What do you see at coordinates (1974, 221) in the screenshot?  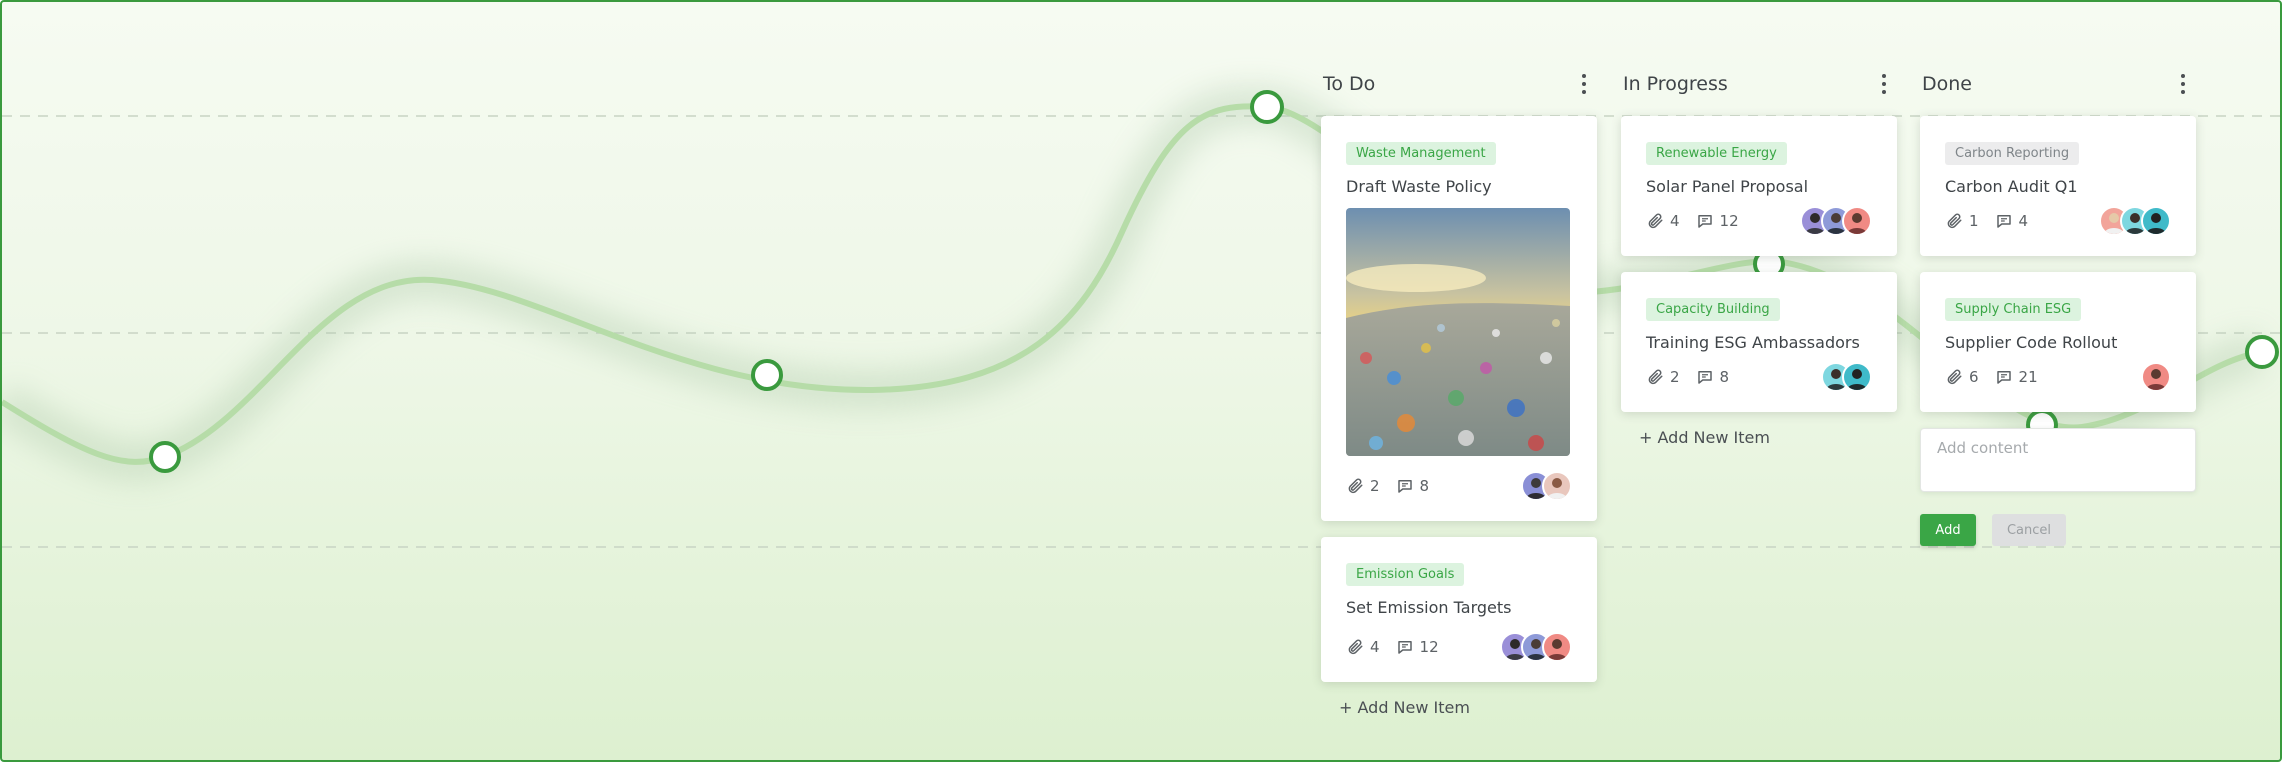 I see `attachment-count-value: 1` at bounding box center [1974, 221].